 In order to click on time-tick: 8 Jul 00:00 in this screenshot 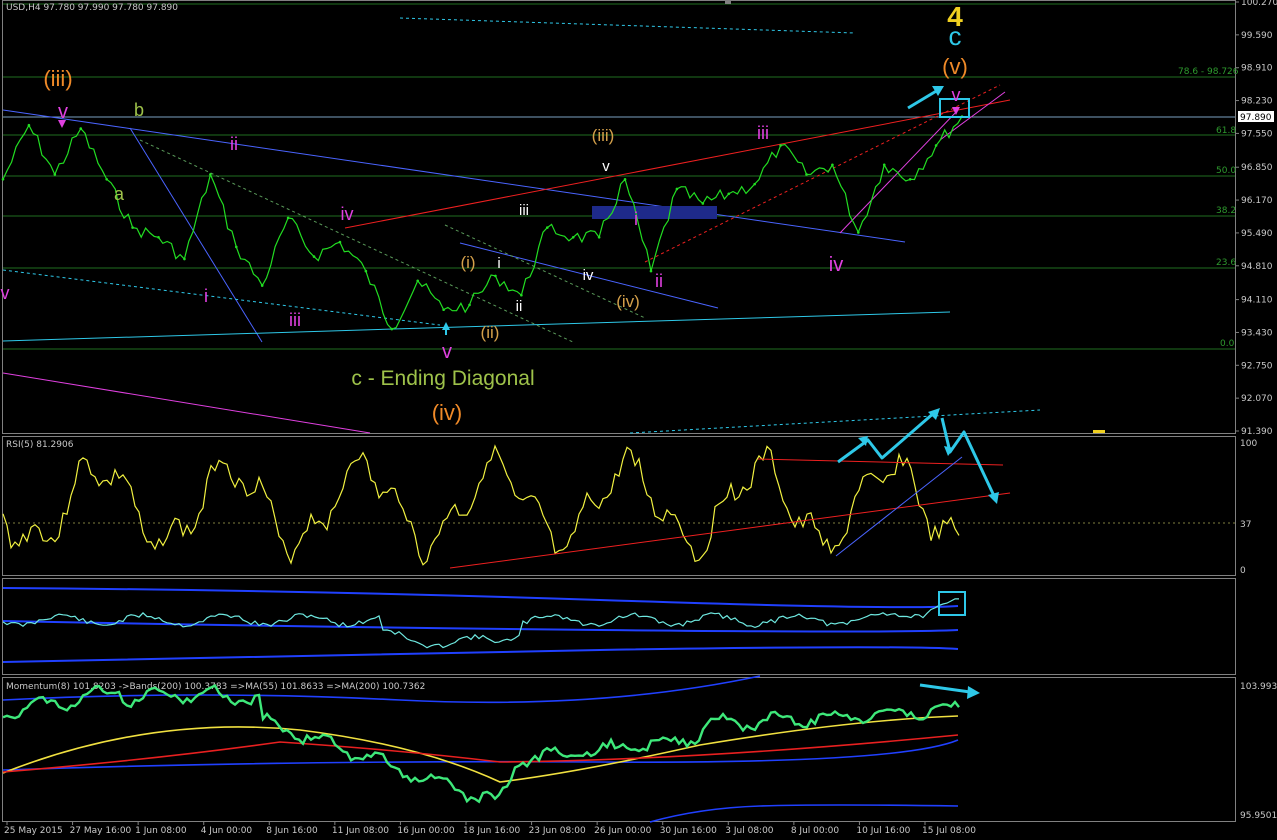, I will do `click(815, 831)`.